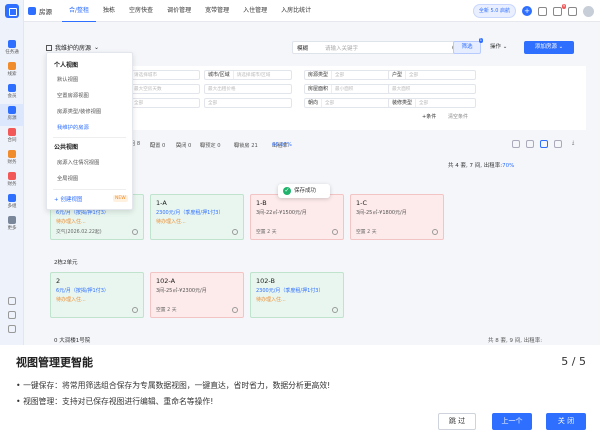  I want to click on download-icon: ⤓, so click(576, 144).